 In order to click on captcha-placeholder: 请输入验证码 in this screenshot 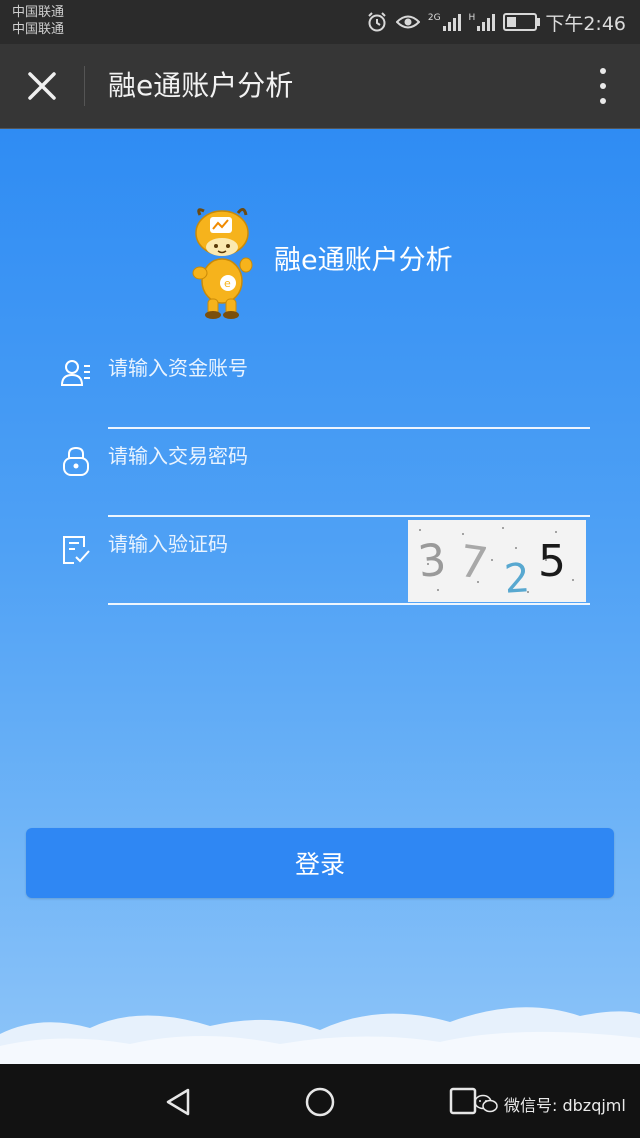, I will do `click(168, 544)`.